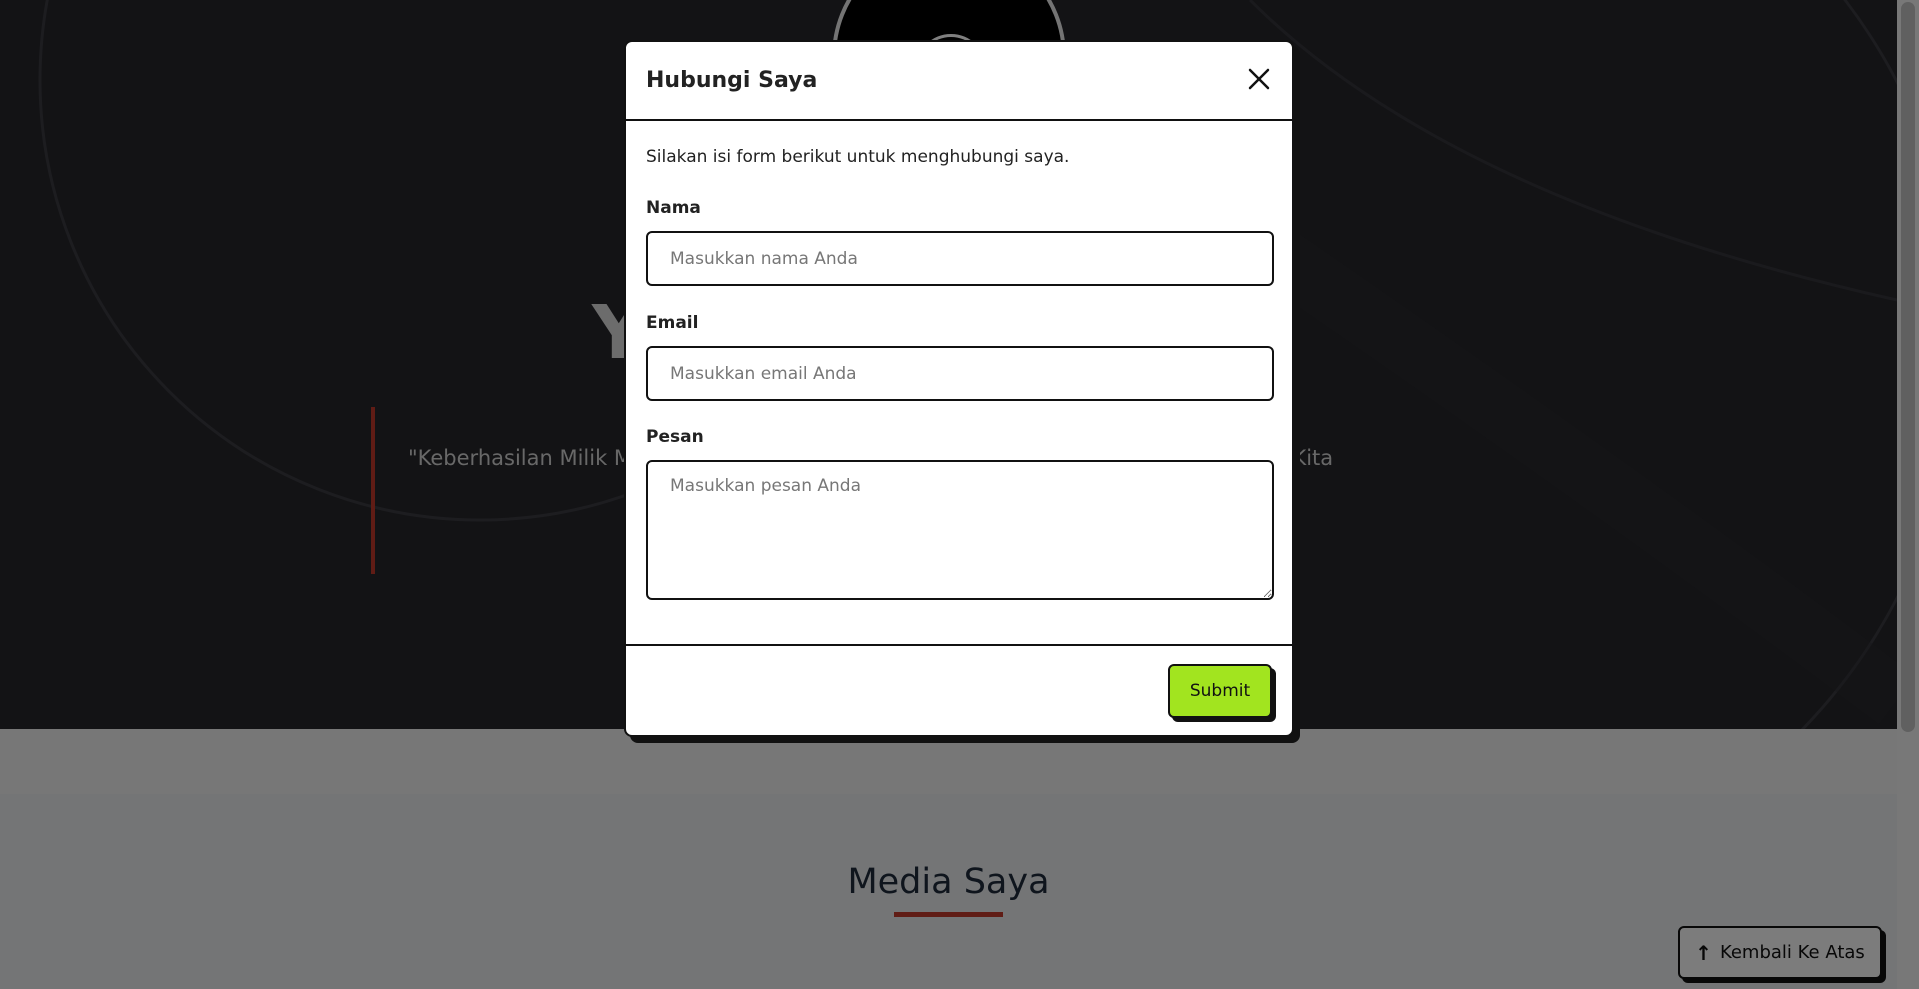  Describe the element at coordinates (675, 437) in the screenshot. I see `message-label: Pesan` at that location.